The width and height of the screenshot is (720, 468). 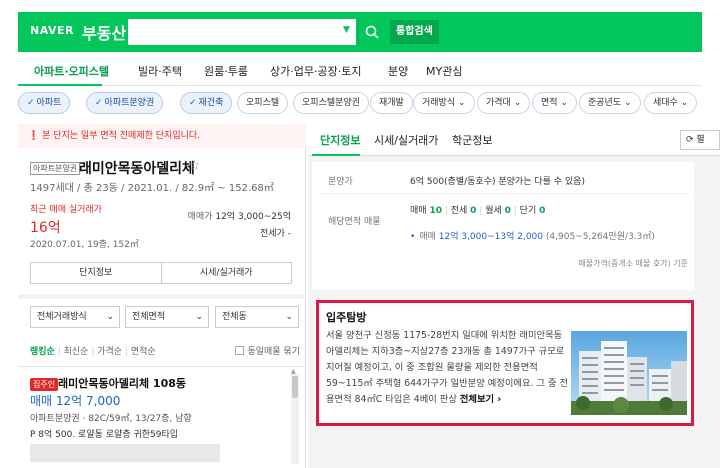 I want to click on nav-commercial-land: 상가·업무·공장·토지, so click(x=315, y=71).